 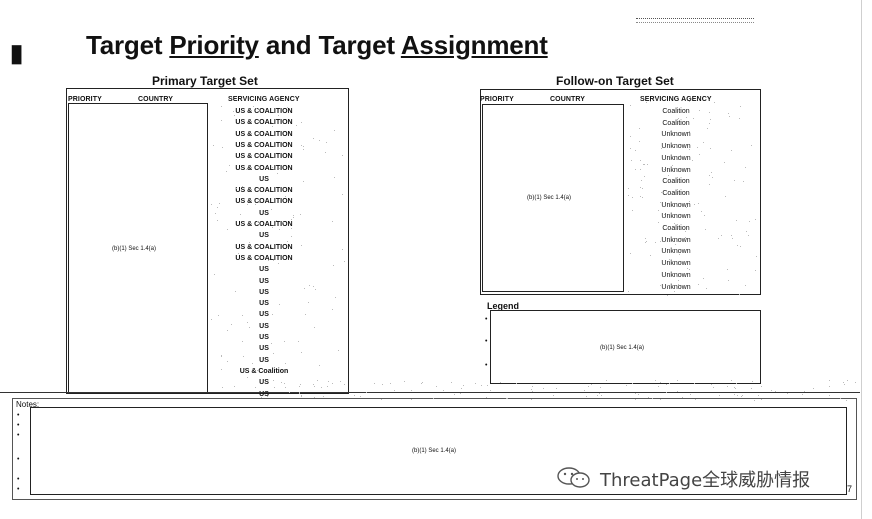 I want to click on primary-agency-row-2: US & COALITION, so click(x=264, y=123).